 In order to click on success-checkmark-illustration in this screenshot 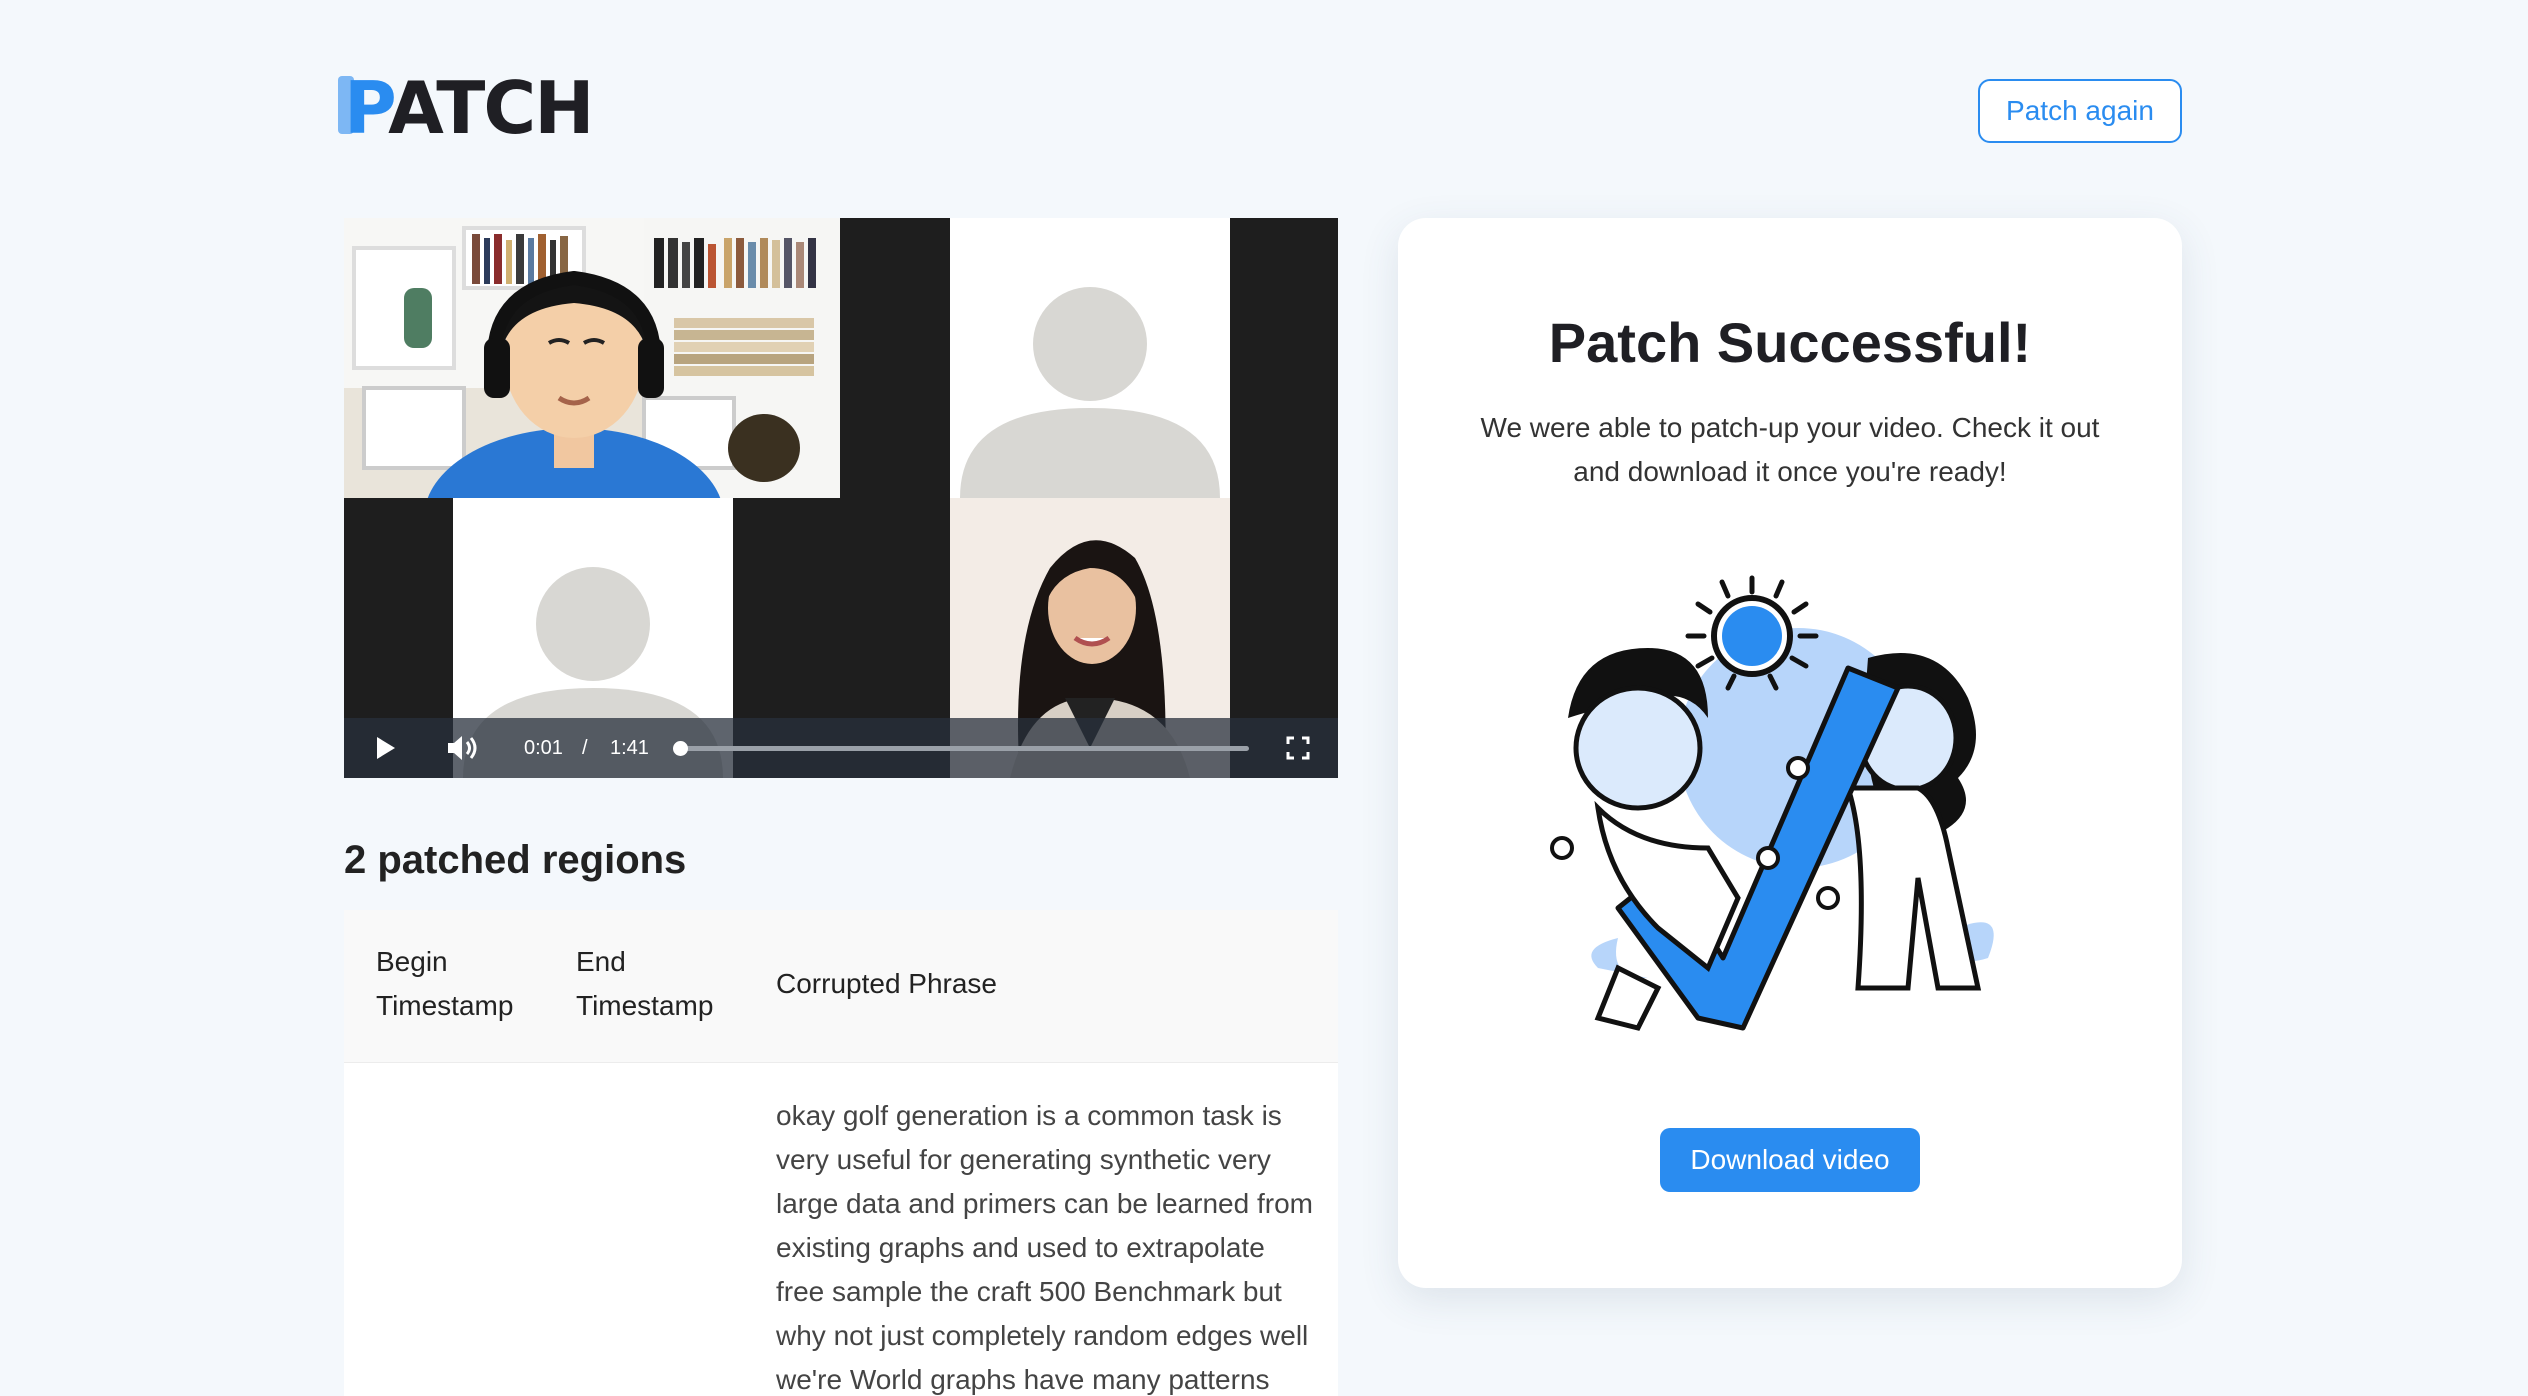, I will do `click(1772, 803)`.